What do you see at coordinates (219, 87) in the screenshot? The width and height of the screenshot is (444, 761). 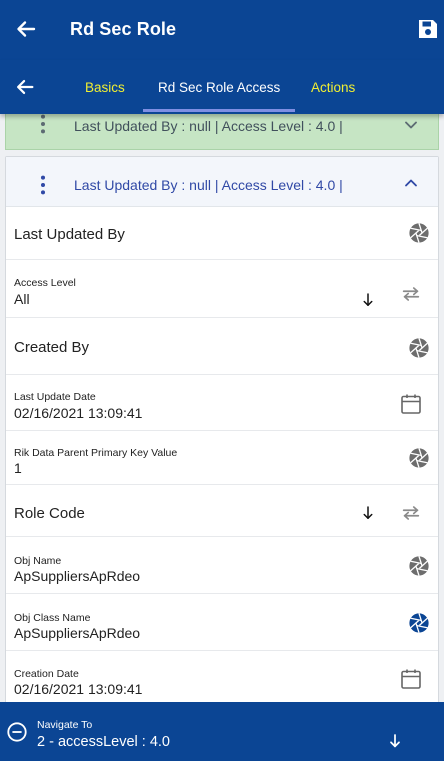 I see `tab-rd-sec-role-access: Rd Sec Role Access` at bounding box center [219, 87].